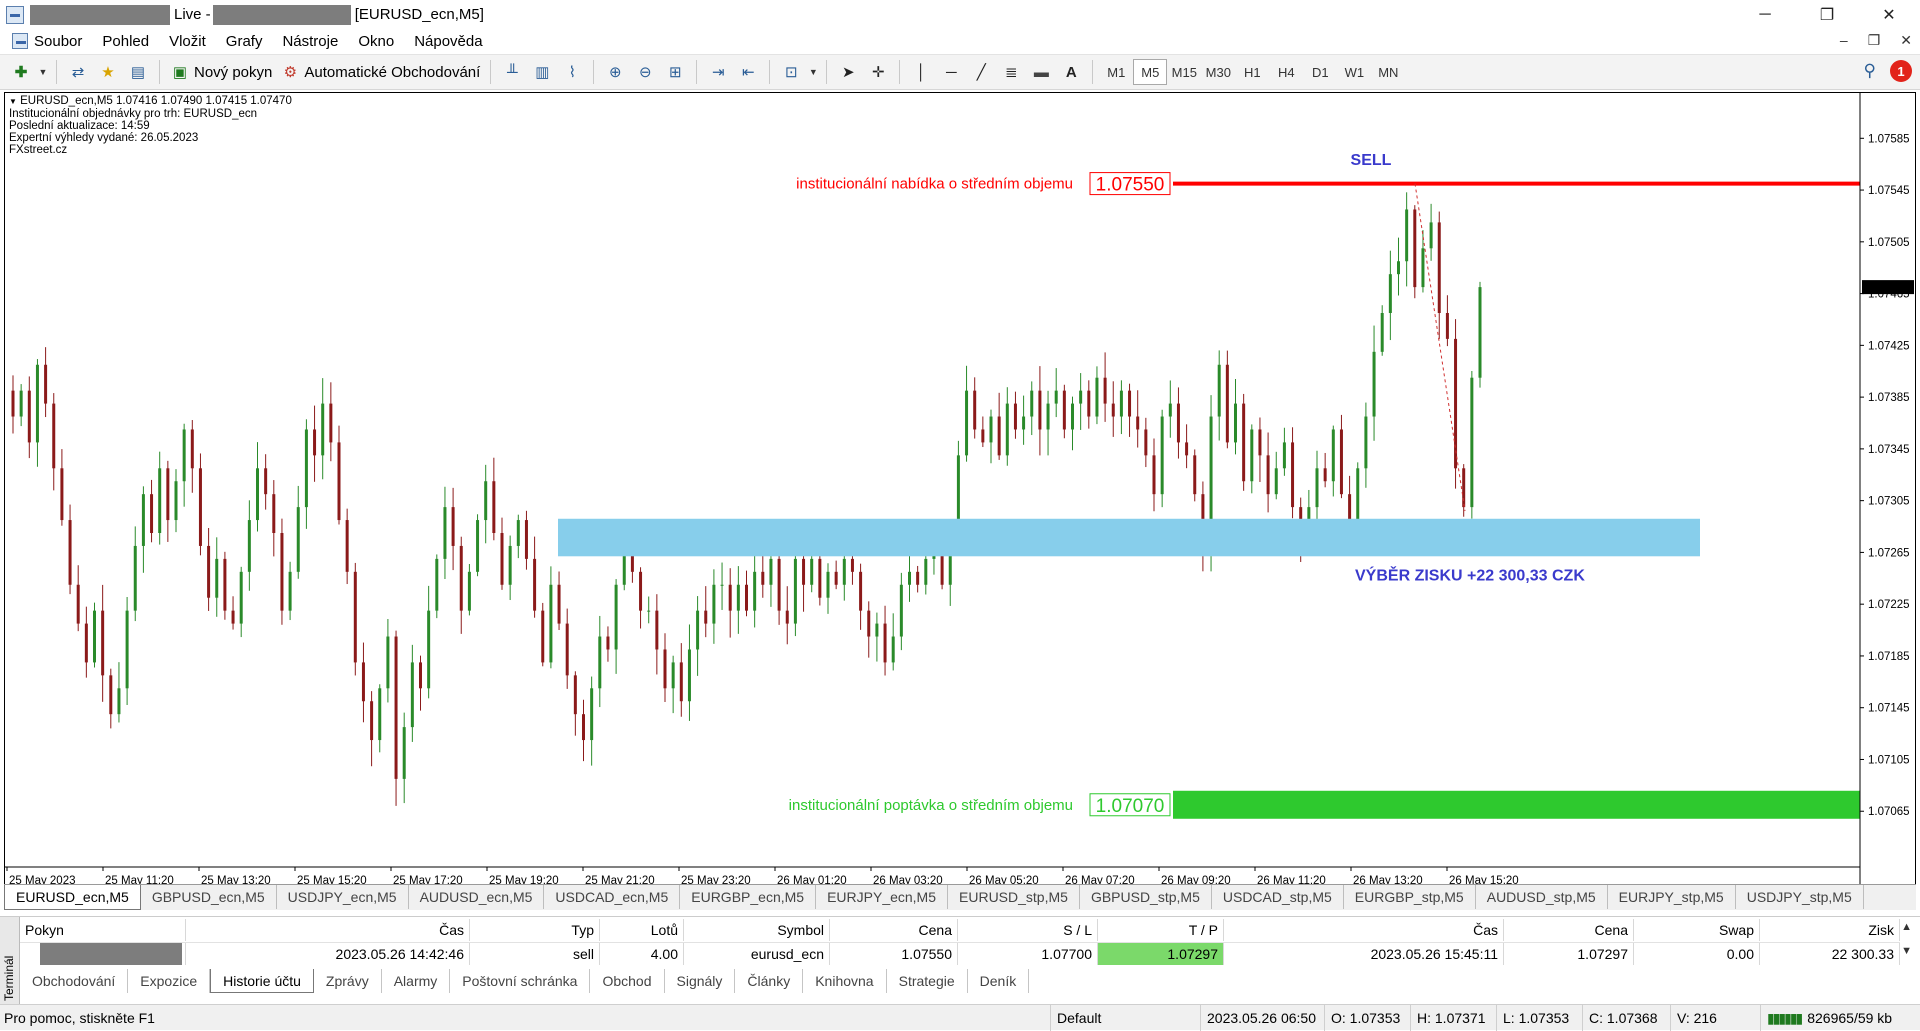 The image size is (1920, 1031). I want to click on timeframe-m5: M5, so click(1150, 72).